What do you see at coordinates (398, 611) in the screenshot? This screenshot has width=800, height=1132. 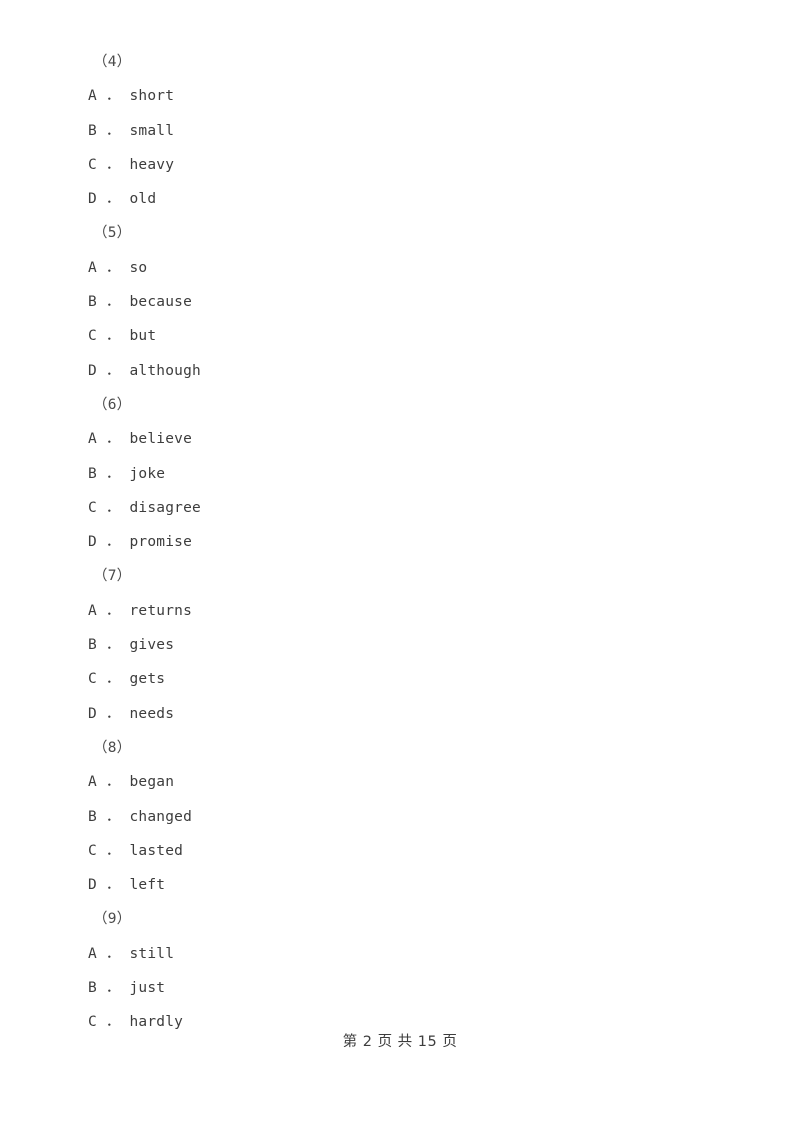 I see `answer-option: A ． returns` at bounding box center [398, 611].